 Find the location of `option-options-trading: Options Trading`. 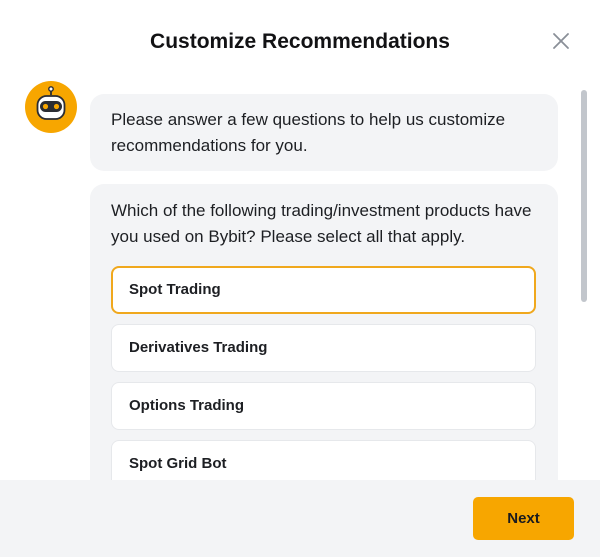

option-options-trading: Options Trading is located at coordinates (323, 406).